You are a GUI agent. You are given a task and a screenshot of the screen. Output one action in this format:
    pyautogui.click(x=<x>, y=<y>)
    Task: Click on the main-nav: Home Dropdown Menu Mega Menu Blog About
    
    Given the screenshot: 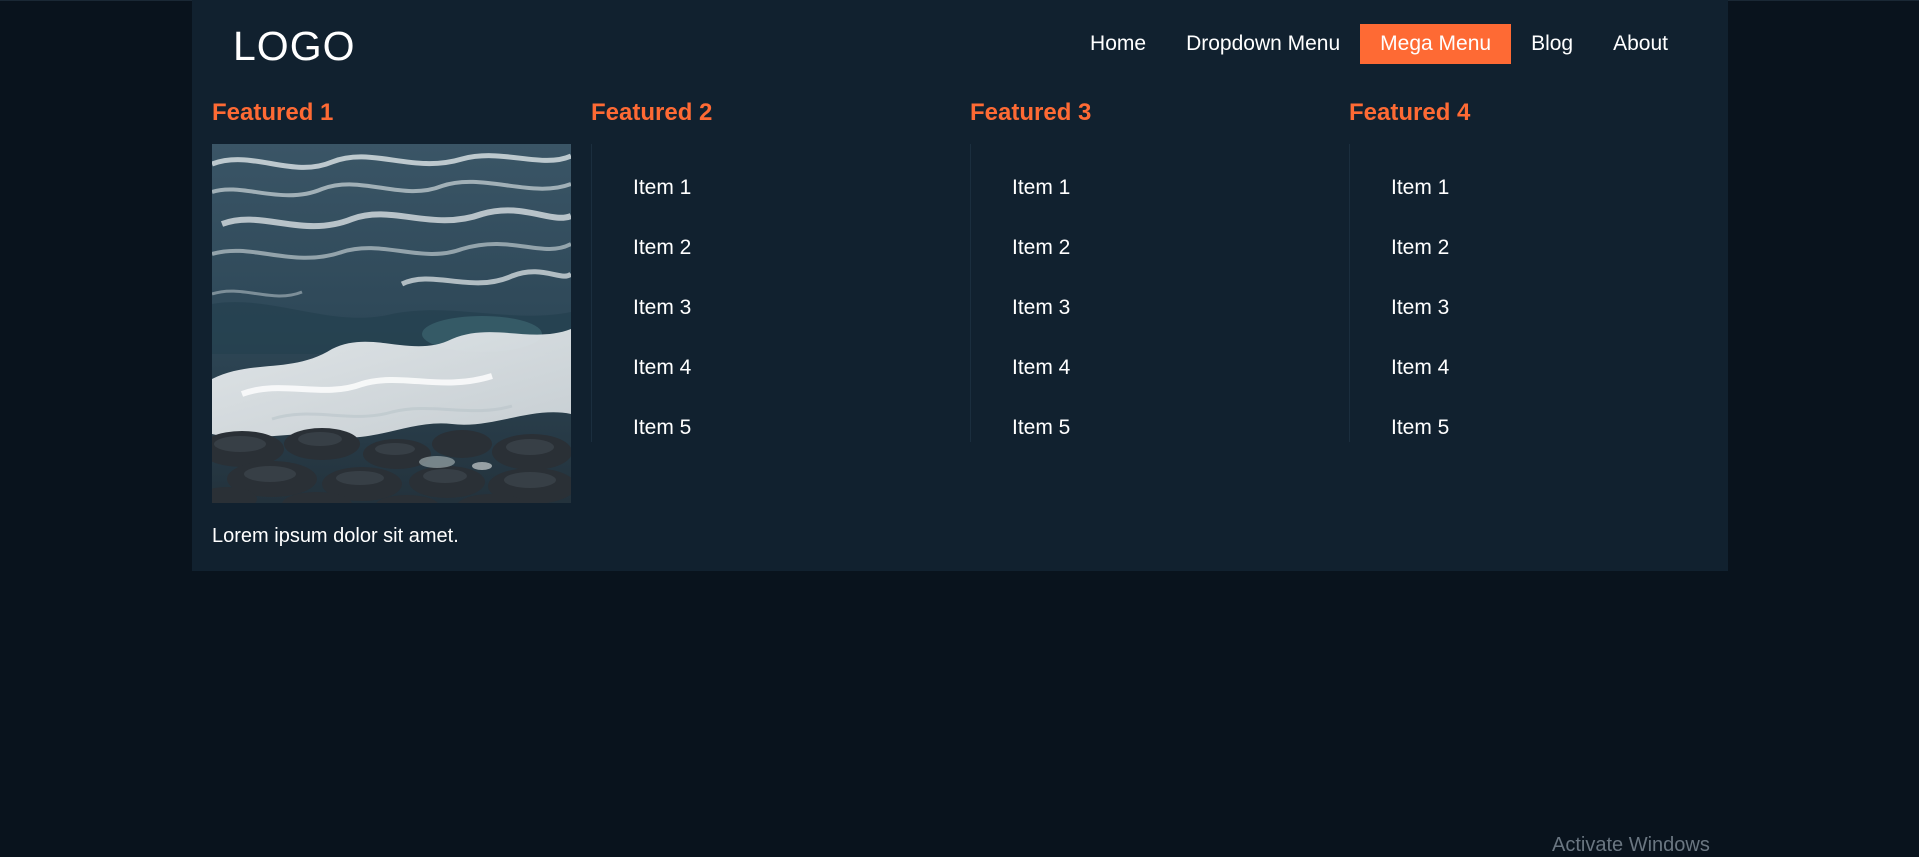 What is the action you would take?
    pyautogui.click(x=1379, y=44)
    